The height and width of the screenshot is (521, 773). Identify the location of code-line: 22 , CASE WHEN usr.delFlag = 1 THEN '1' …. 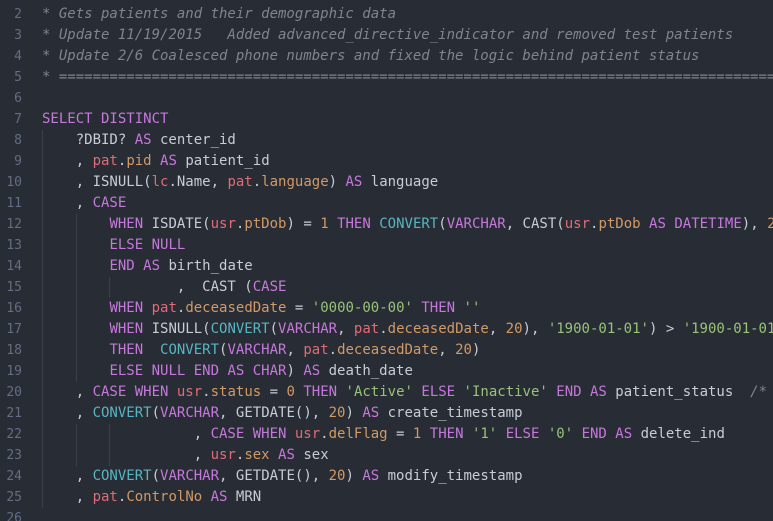
(386, 434).